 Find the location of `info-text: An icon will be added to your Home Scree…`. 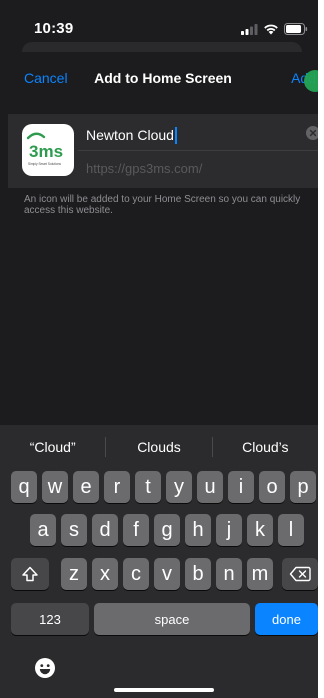

info-text: An icon will be added to your Home Scree… is located at coordinates (162, 205).